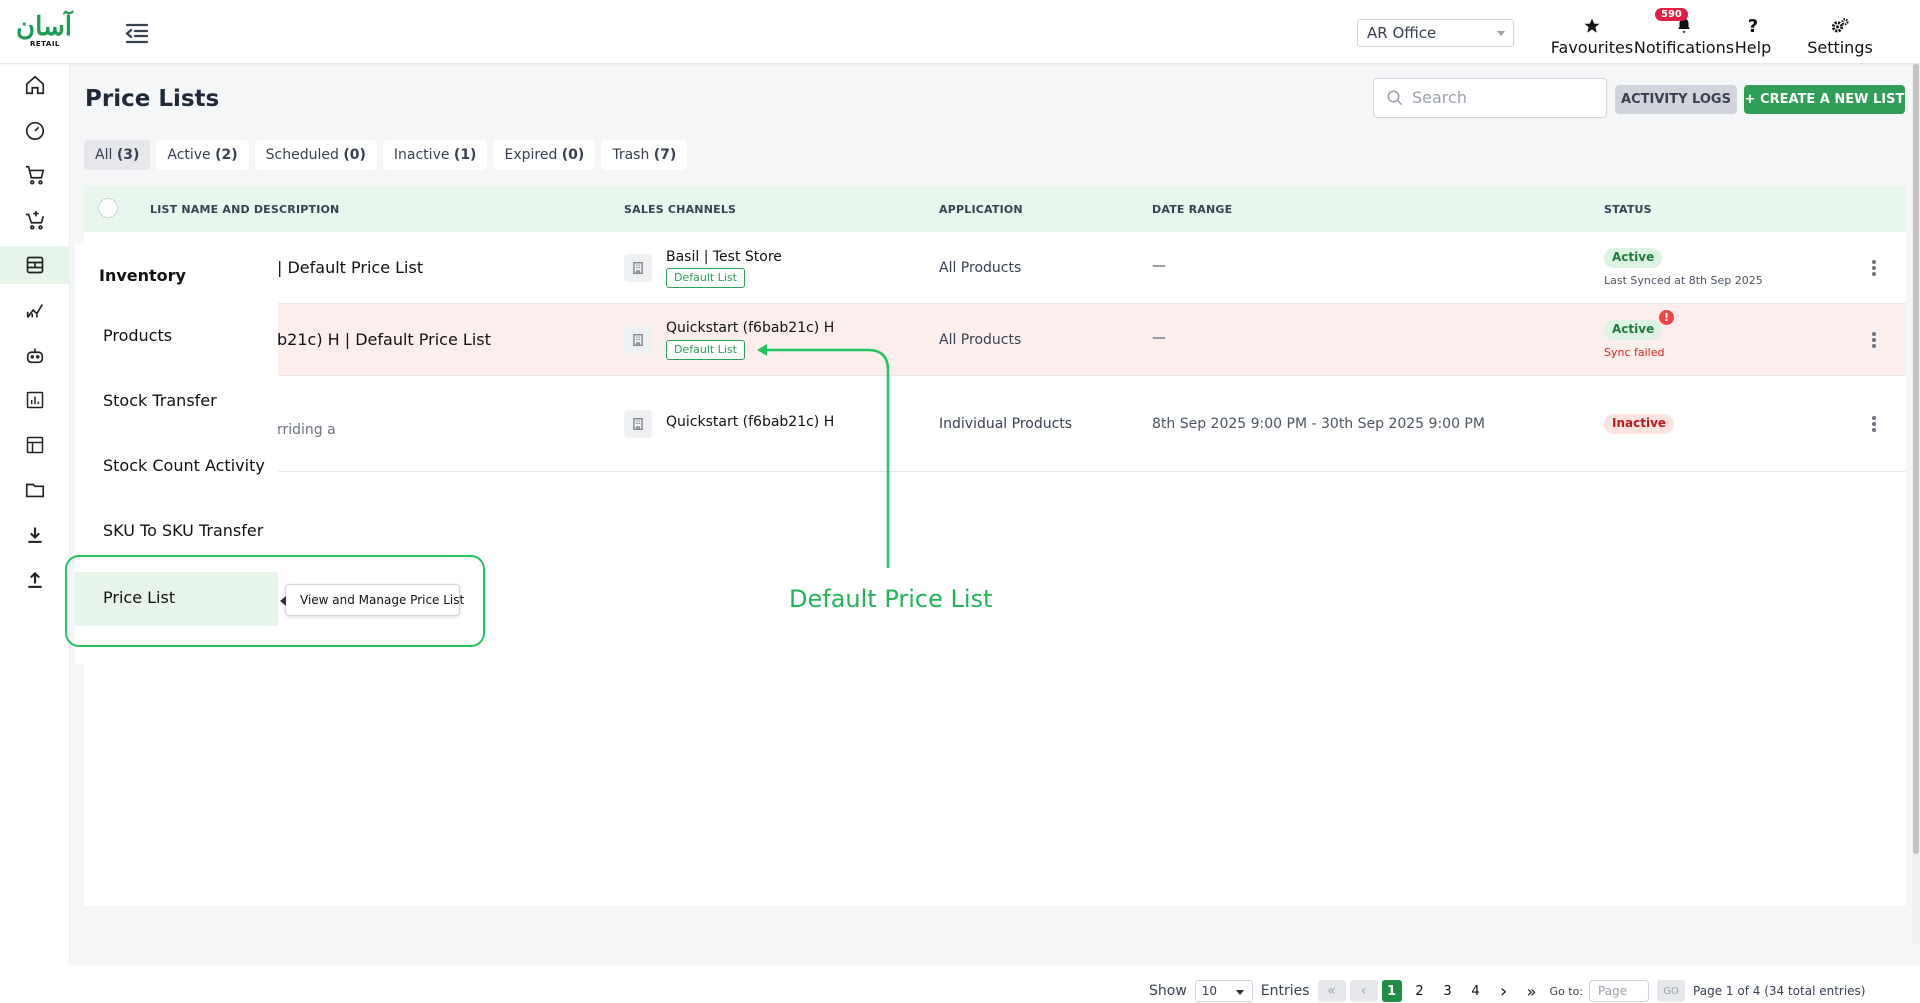  I want to click on sidebar, so click(35, 514).